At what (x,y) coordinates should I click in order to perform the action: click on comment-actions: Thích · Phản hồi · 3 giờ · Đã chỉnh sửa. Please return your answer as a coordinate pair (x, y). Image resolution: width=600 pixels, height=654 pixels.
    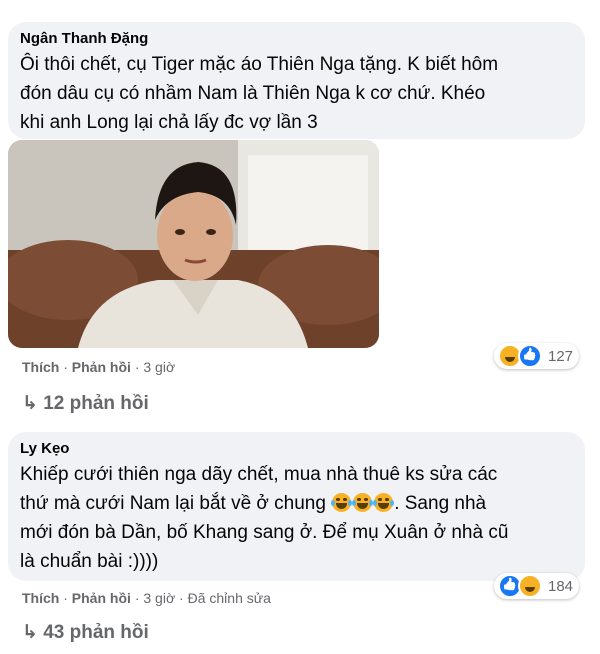
    Looking at the image, I should click on (146, 598).